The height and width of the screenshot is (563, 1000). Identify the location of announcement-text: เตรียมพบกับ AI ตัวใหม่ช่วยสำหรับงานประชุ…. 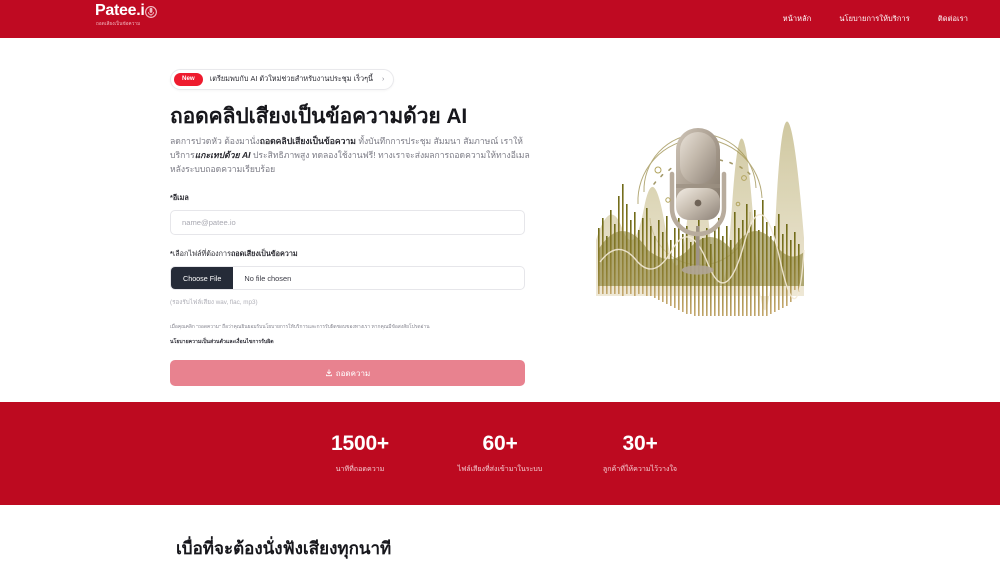
(291, 78).